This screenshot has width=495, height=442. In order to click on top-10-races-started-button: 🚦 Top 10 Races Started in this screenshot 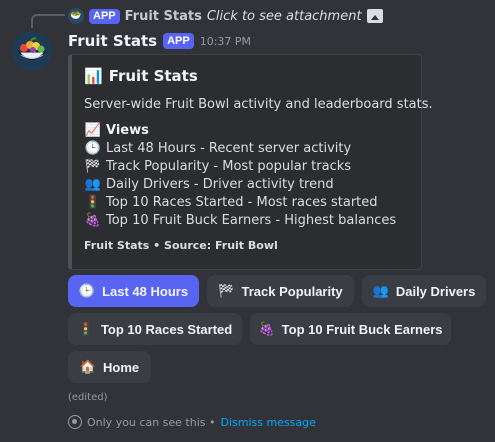, I will do `click(155, 329)`.